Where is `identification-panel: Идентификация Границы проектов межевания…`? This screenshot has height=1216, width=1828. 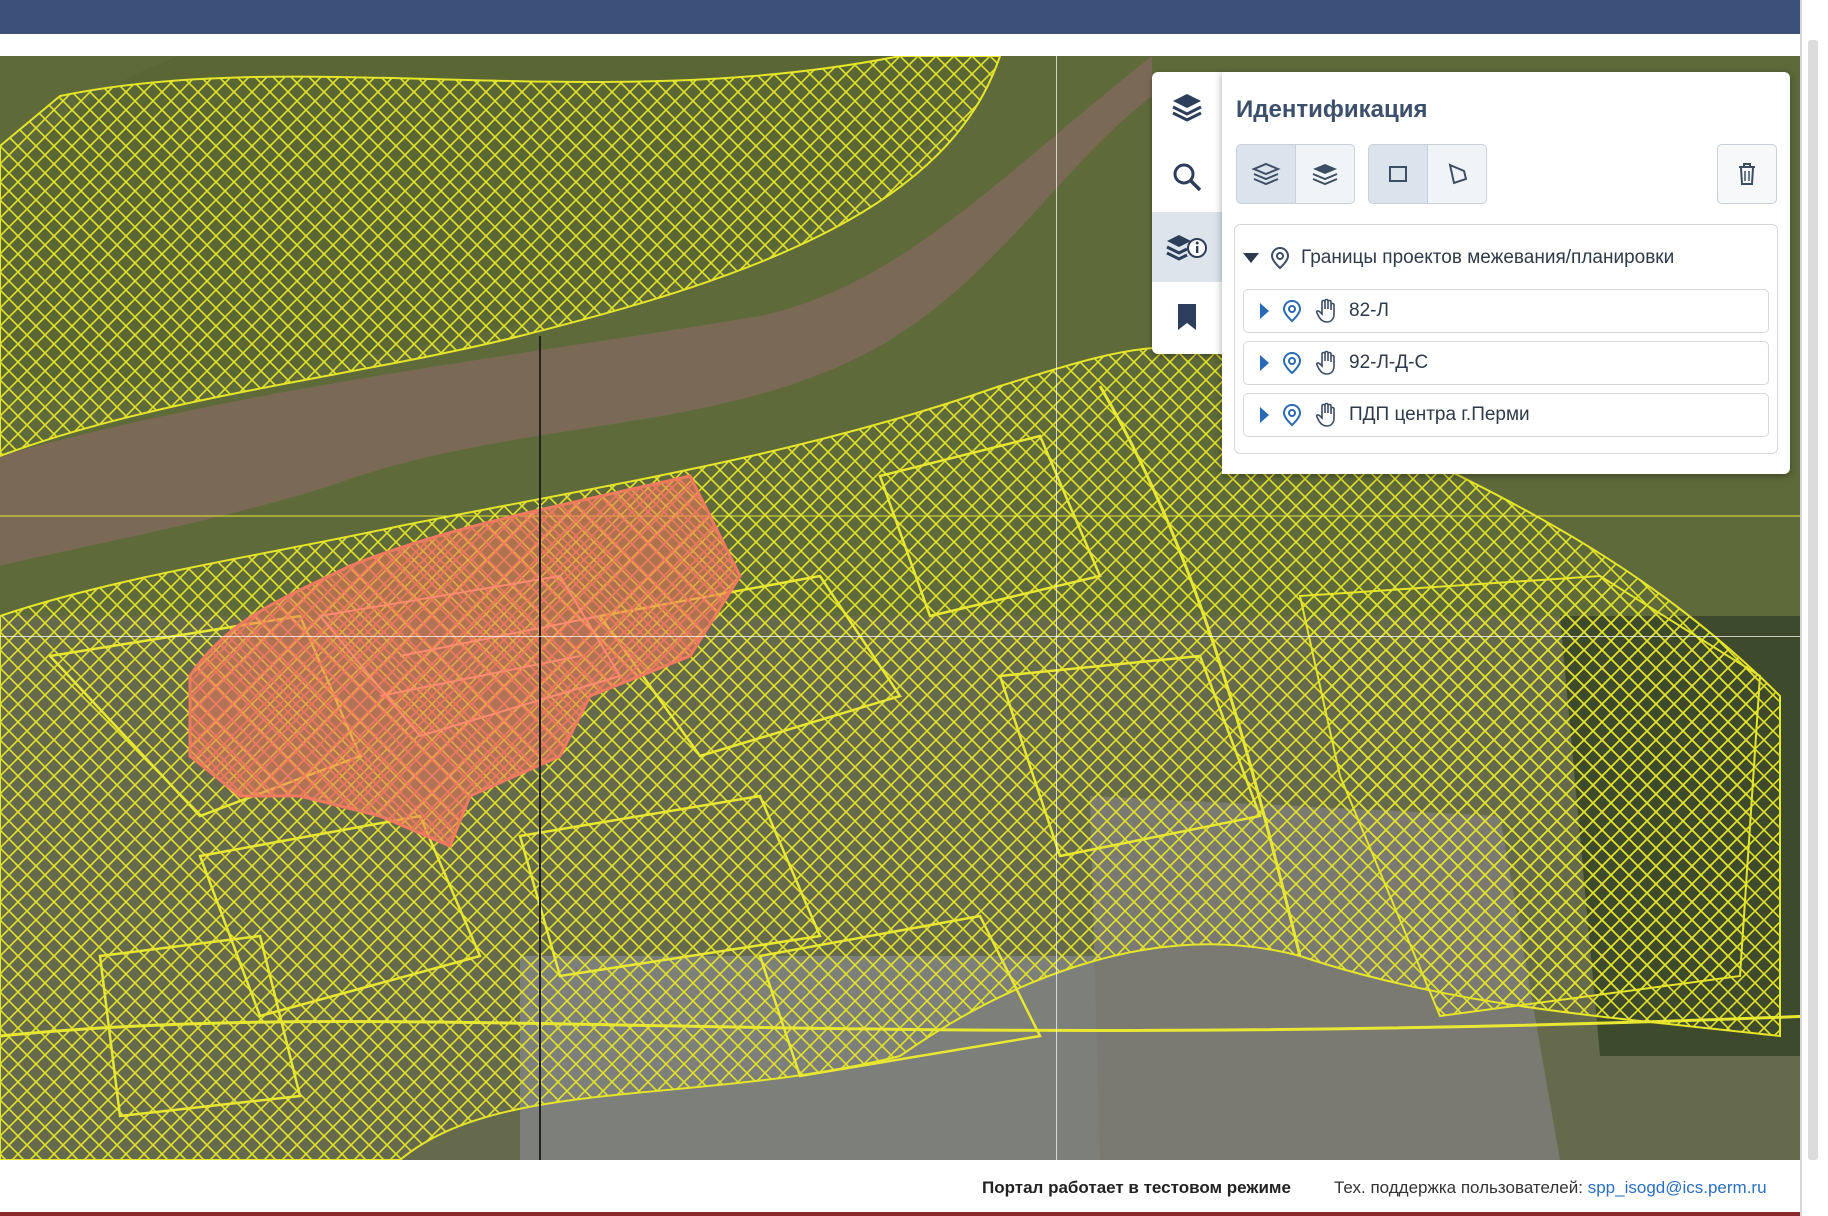 identification-panel: Идентификация Границы проектов межевания… is located at coordinates (1506, 273).